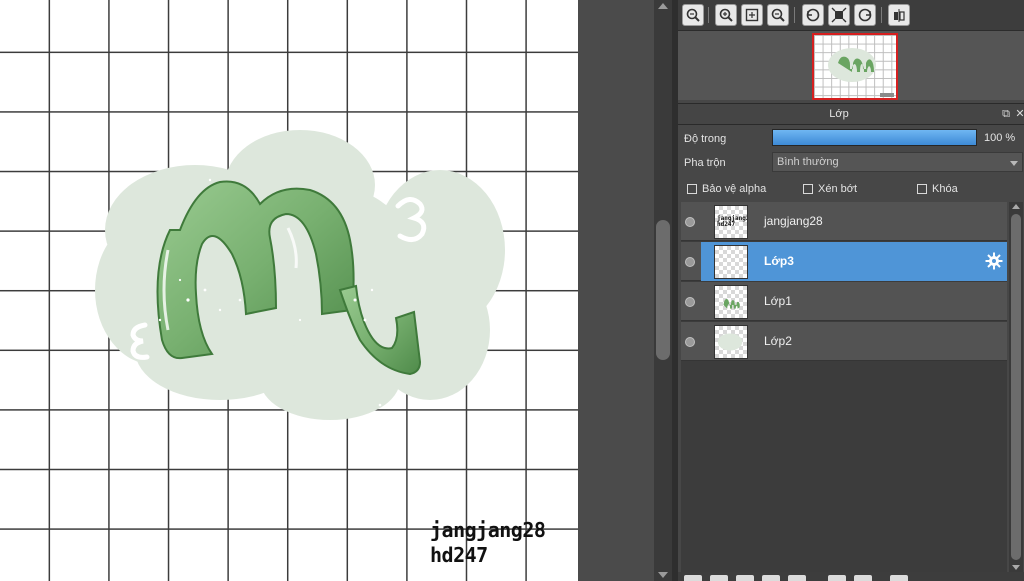 The image size is (1024, 581). Describe the element at coordinates (734, 189) in the screenshot. I see `checkbox-label: Bảo vệ alpha` at that location.